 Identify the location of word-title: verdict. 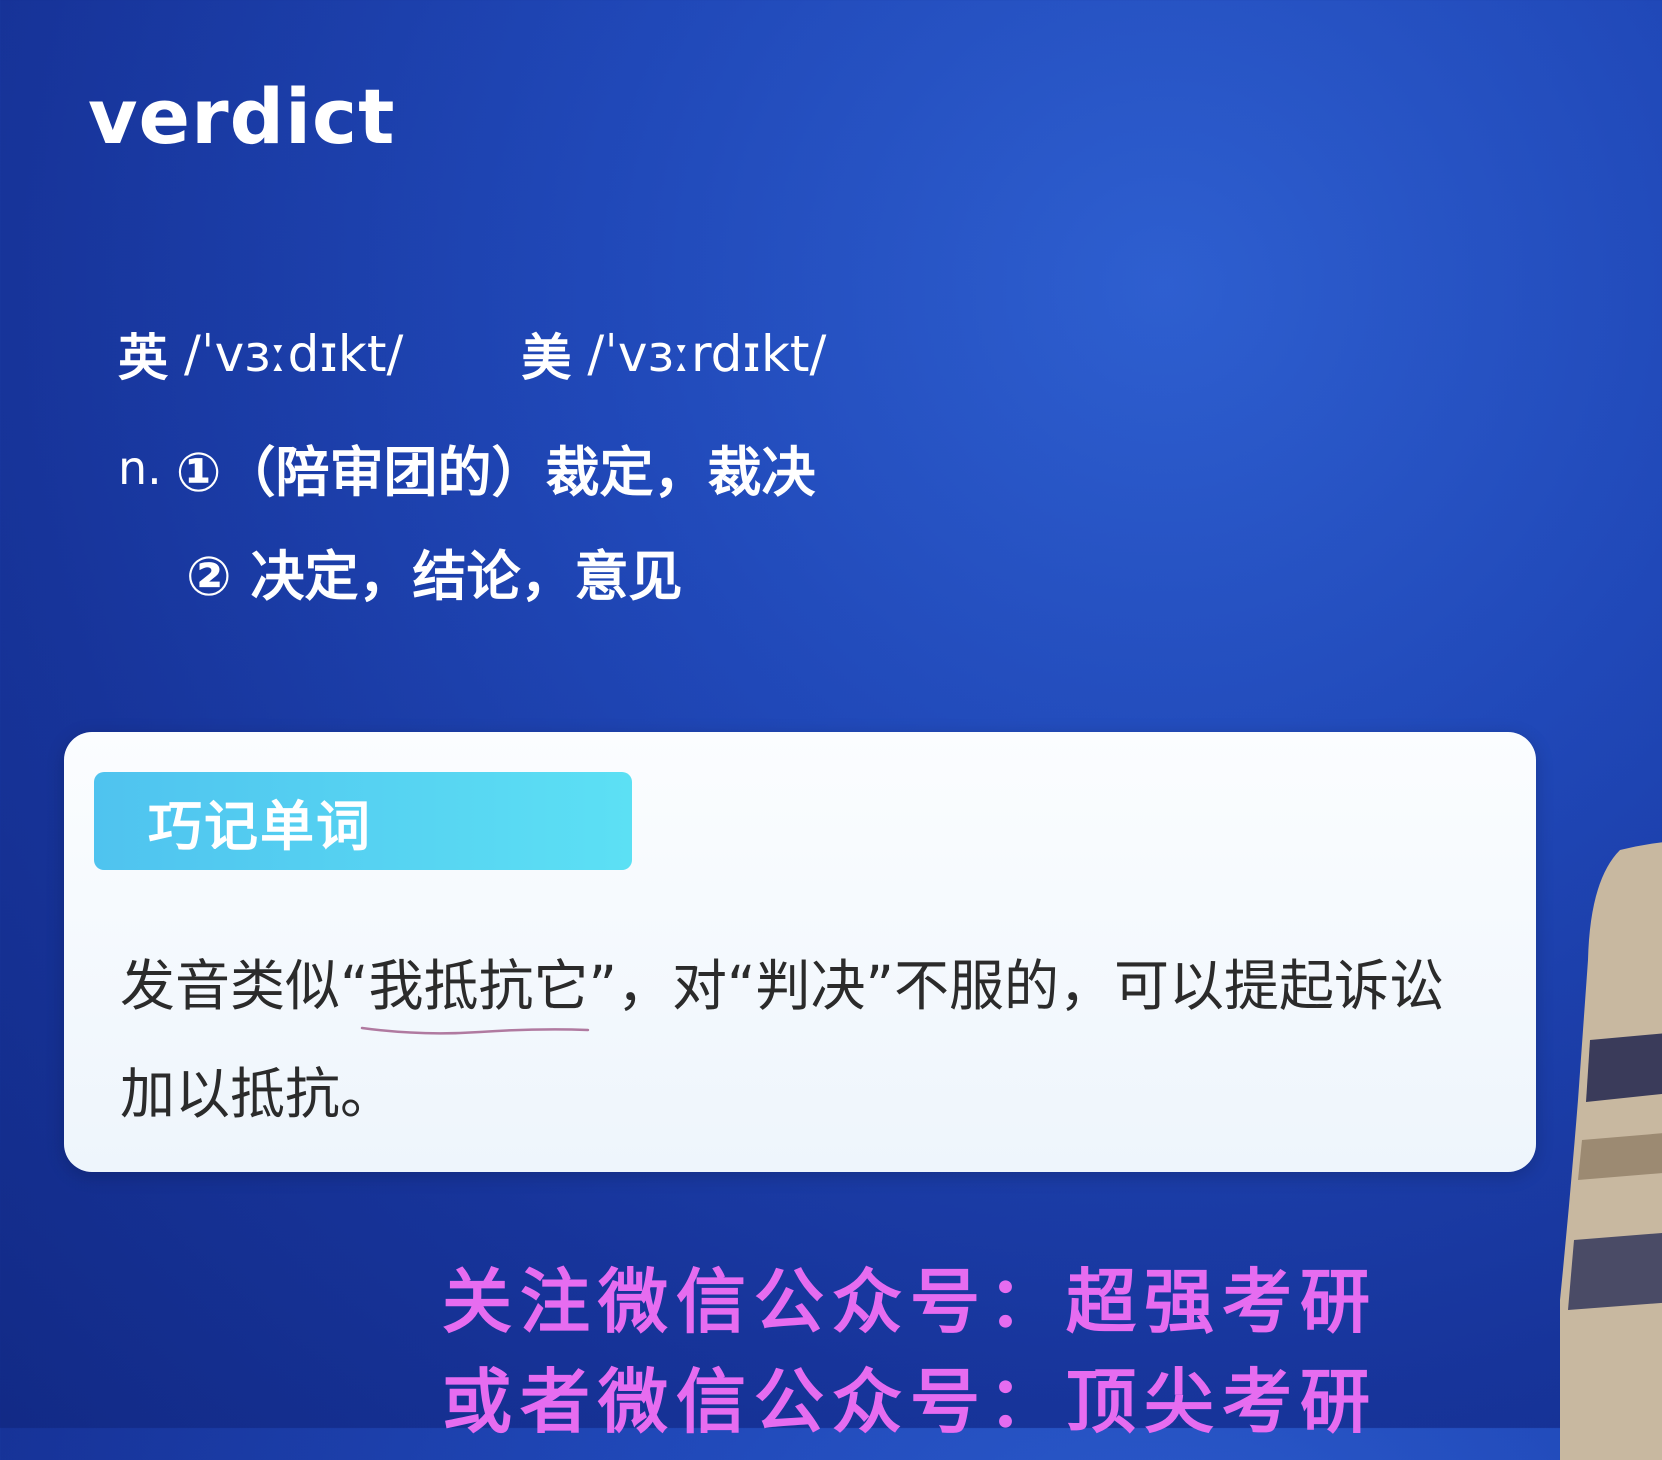
(242, 116).